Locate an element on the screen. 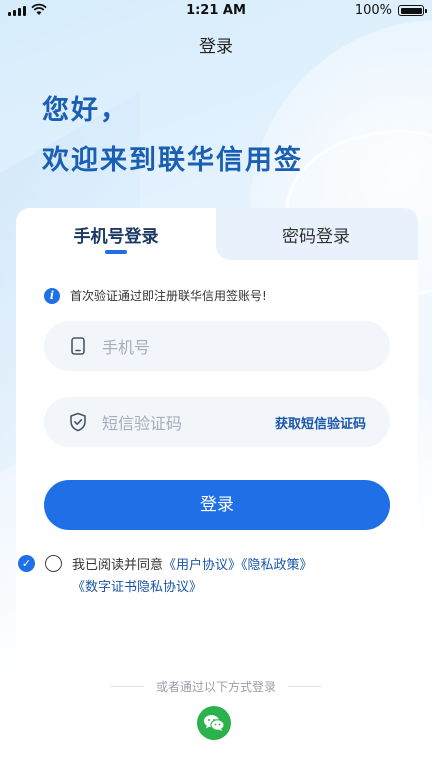 This screenshot has height=768, width=432. tab-phone-login: 手机号登录 is located at coordinates (116, 234).